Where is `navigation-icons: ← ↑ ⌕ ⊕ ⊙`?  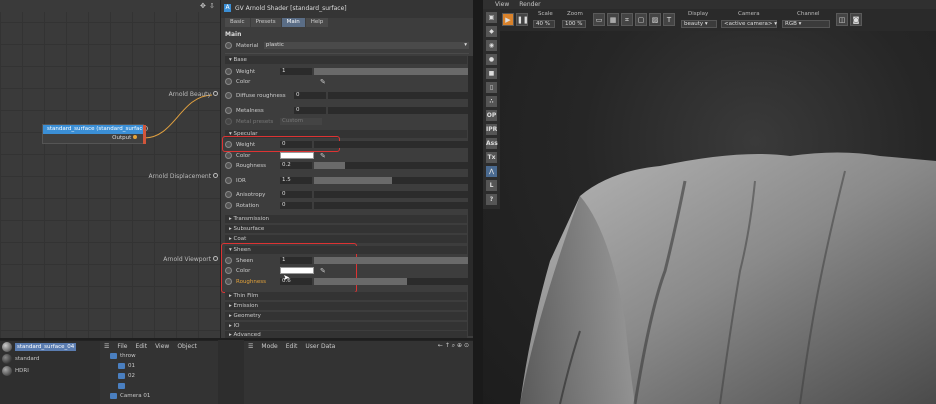
navigation-icons: ← ↑ ⌕ ⊕ ⊙ is located at coordinates (455, 346).